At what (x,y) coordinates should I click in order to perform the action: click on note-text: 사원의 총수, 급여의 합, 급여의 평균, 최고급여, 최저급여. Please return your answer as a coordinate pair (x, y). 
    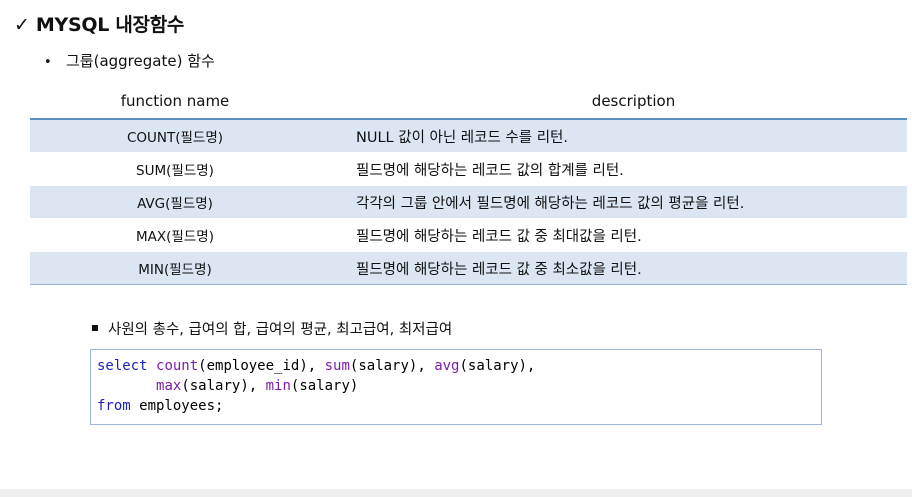
    Looking at the image, I should click on (280, 330).